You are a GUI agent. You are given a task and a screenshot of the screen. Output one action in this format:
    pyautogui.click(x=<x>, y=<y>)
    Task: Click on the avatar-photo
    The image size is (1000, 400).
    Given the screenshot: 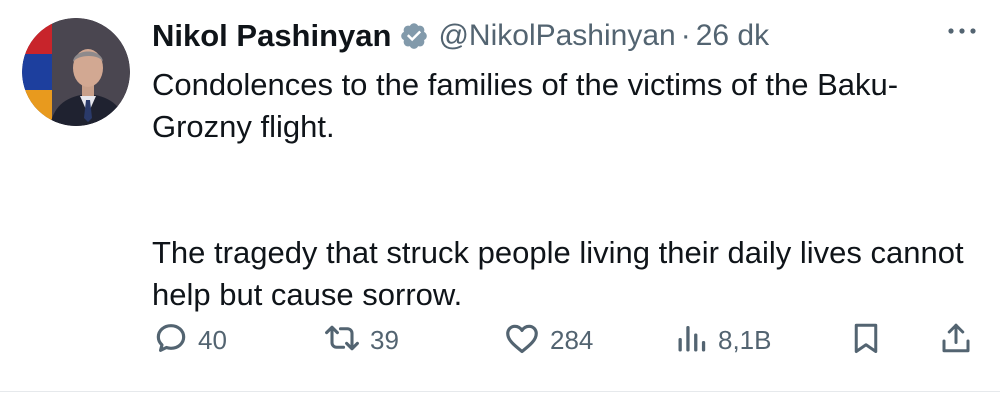 What is the action you would take?
    pyautogui.click(x=76, y=72)
    